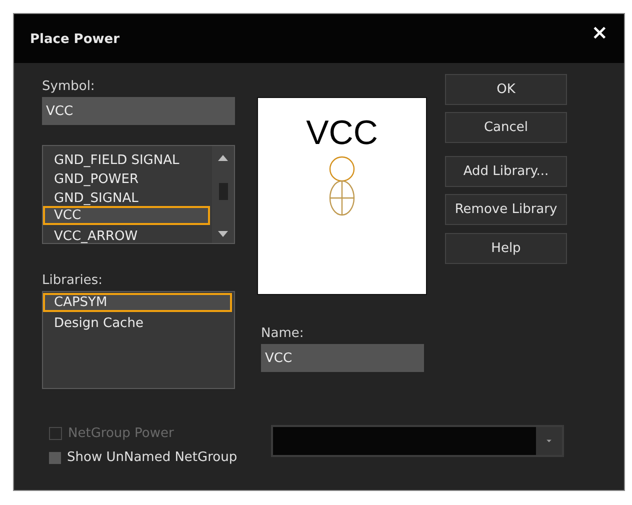  Describe the element at coordinates (342, 187) in the screenshot. I see `power-symbol-drawing` at that location.